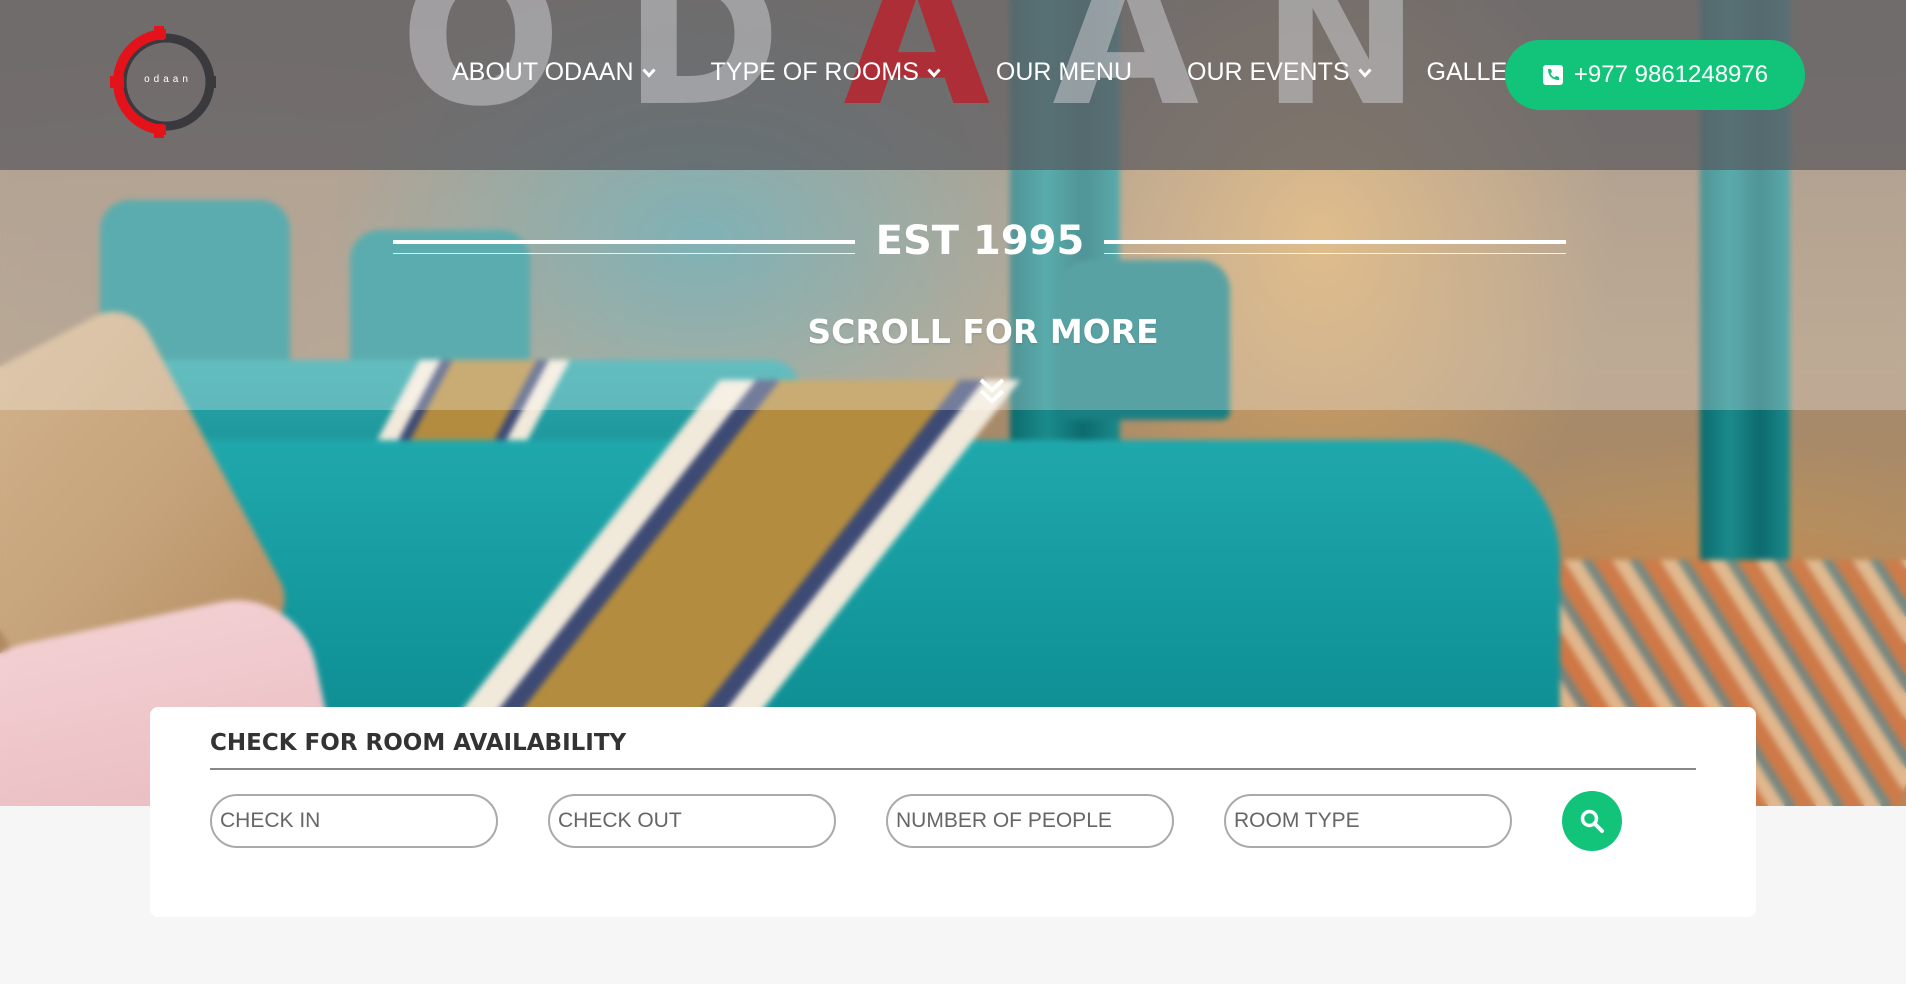 Image resolution: width=1906 pixels, height=984 pixels. Describe the element at coordinates (992, 391) in the screenshot. I see `double-chevron-down-icon` at that location.